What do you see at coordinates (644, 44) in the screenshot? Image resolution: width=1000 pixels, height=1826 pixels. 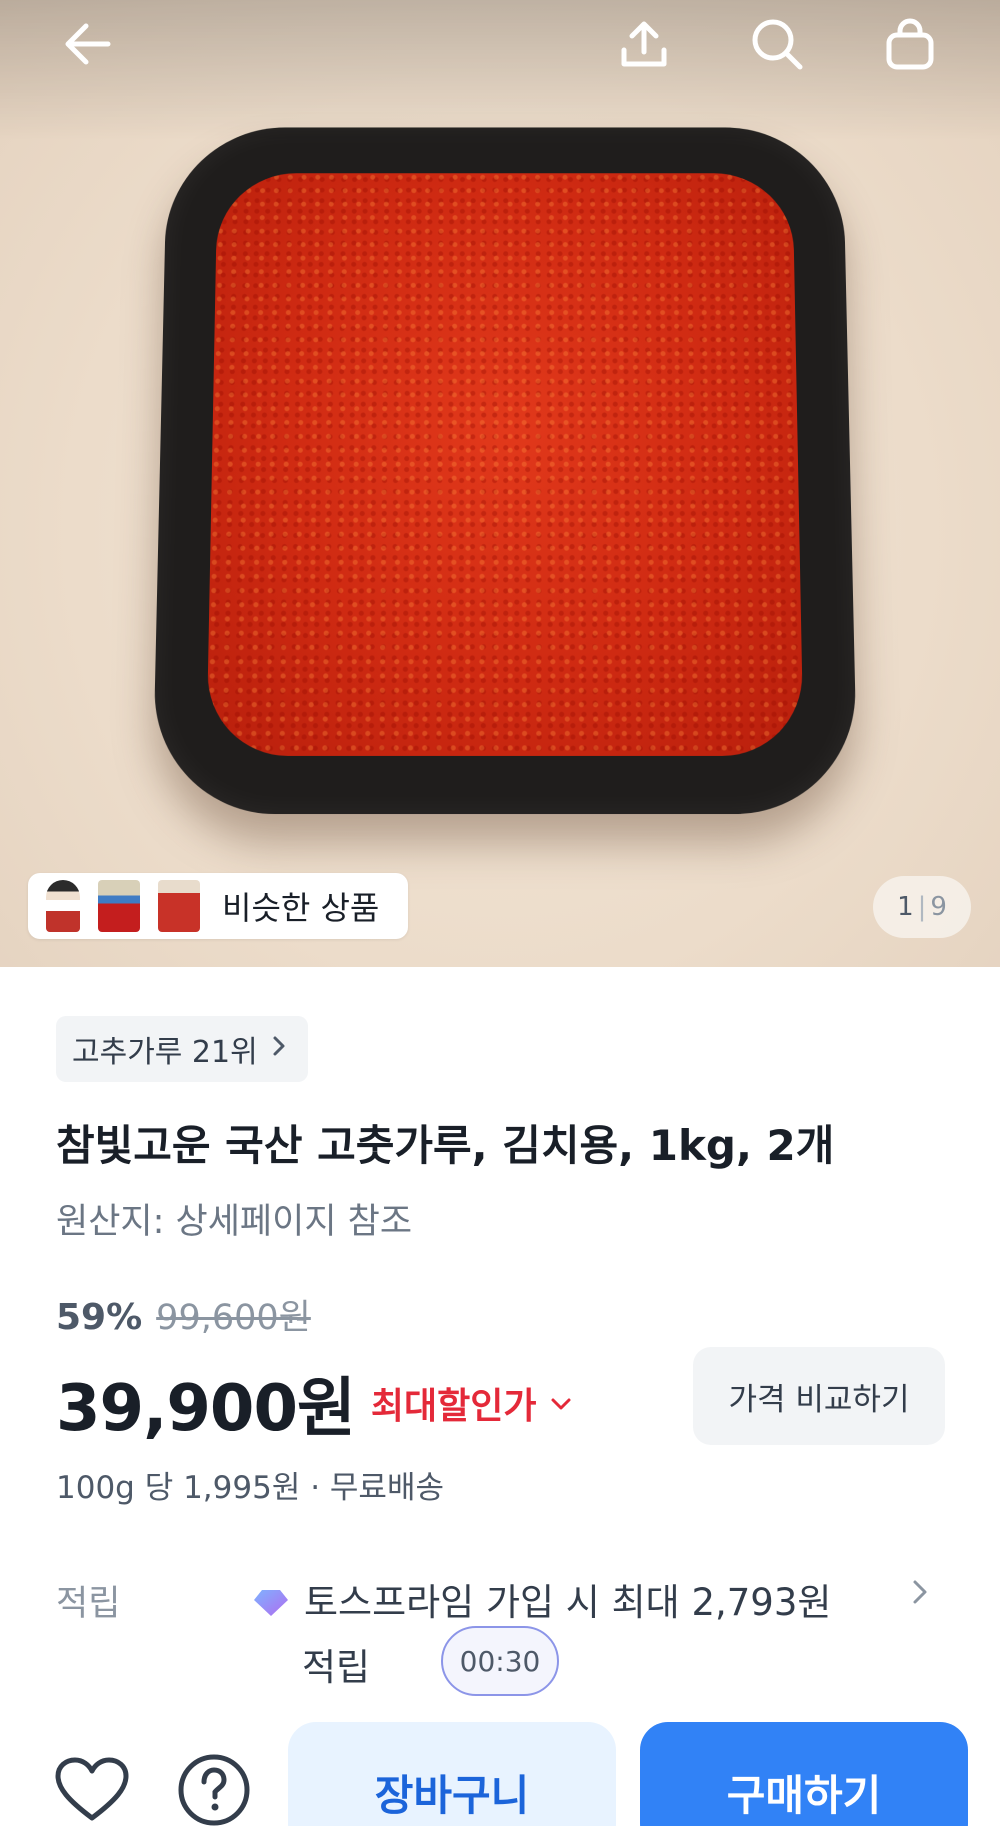 I see `share-icon` at bounding box center [644, 44].